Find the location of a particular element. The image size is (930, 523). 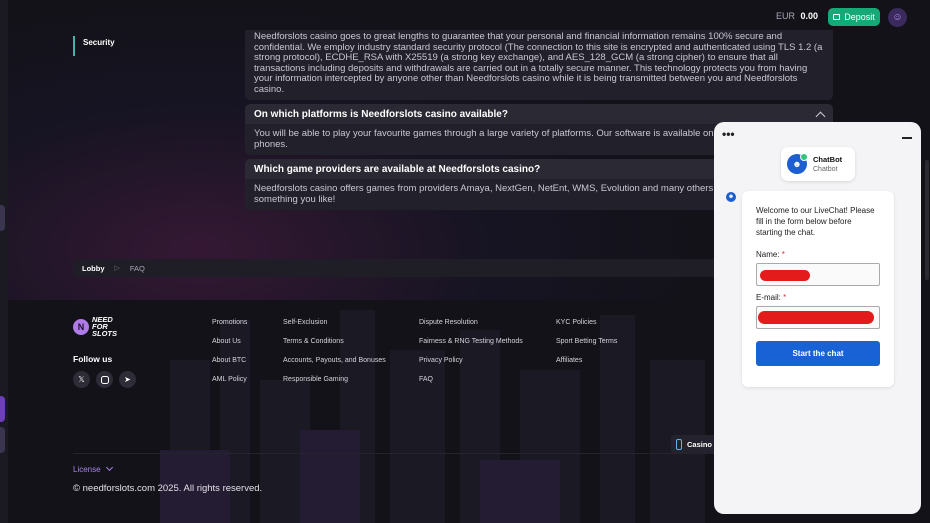

footer-link-faq: FAQ is located at coordinates (426, 379).